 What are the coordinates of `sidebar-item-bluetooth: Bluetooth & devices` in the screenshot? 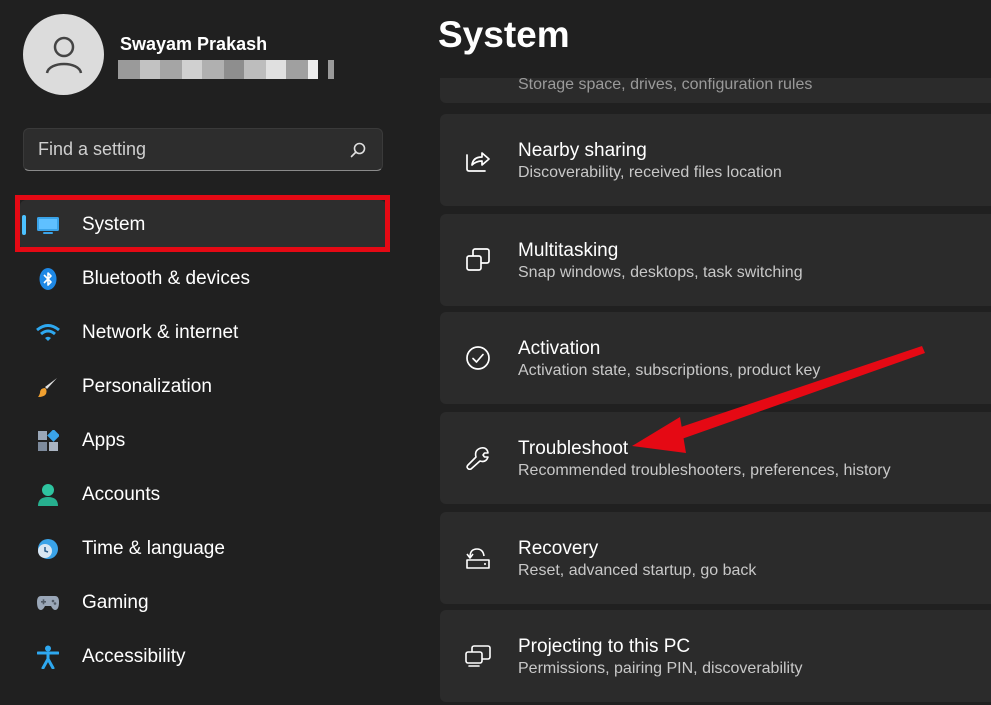 It's located at (203, 279).